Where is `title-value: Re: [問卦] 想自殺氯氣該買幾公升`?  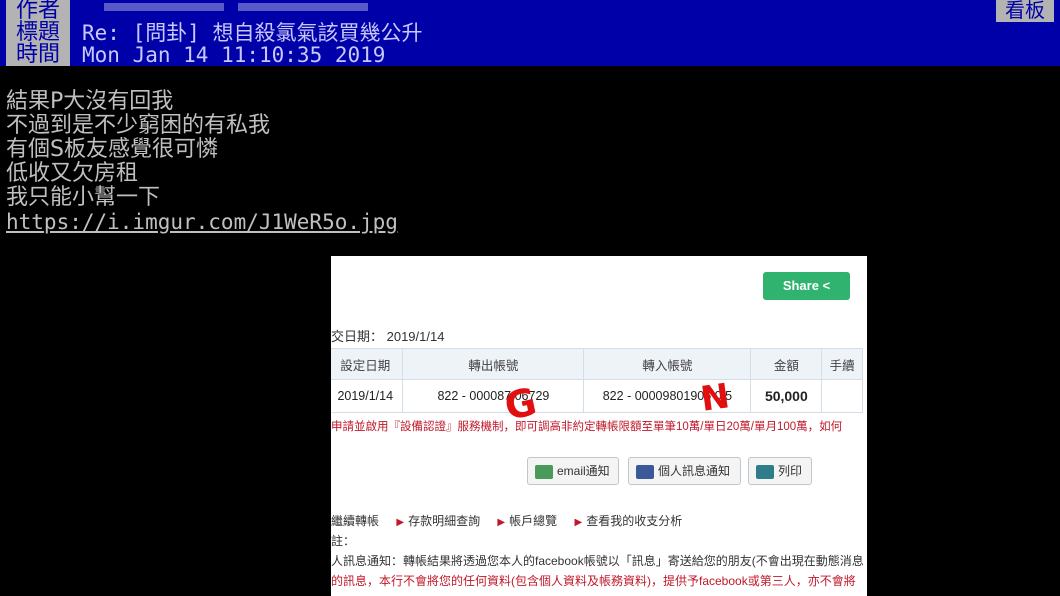
title-value: Re: [問卦] 想自殺氯氣該買幾公升 is located at coordinates (252, 33).